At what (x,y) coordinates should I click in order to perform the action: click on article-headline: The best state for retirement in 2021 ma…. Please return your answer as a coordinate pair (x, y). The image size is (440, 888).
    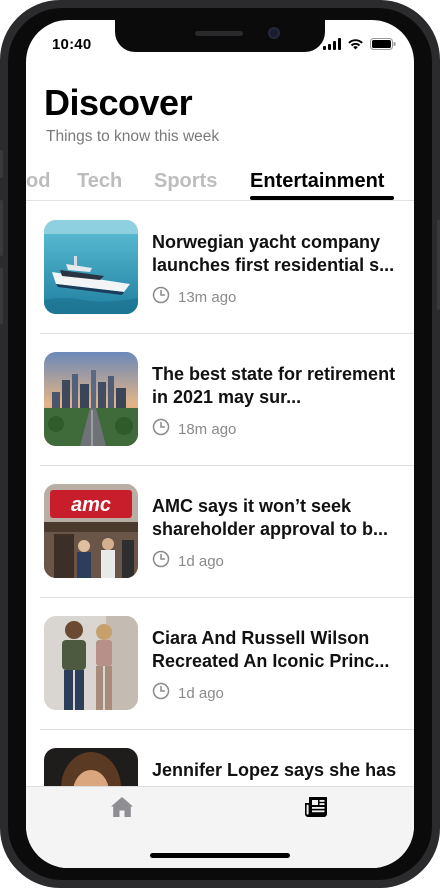
    Looking at the image, I should click on (277, 386).